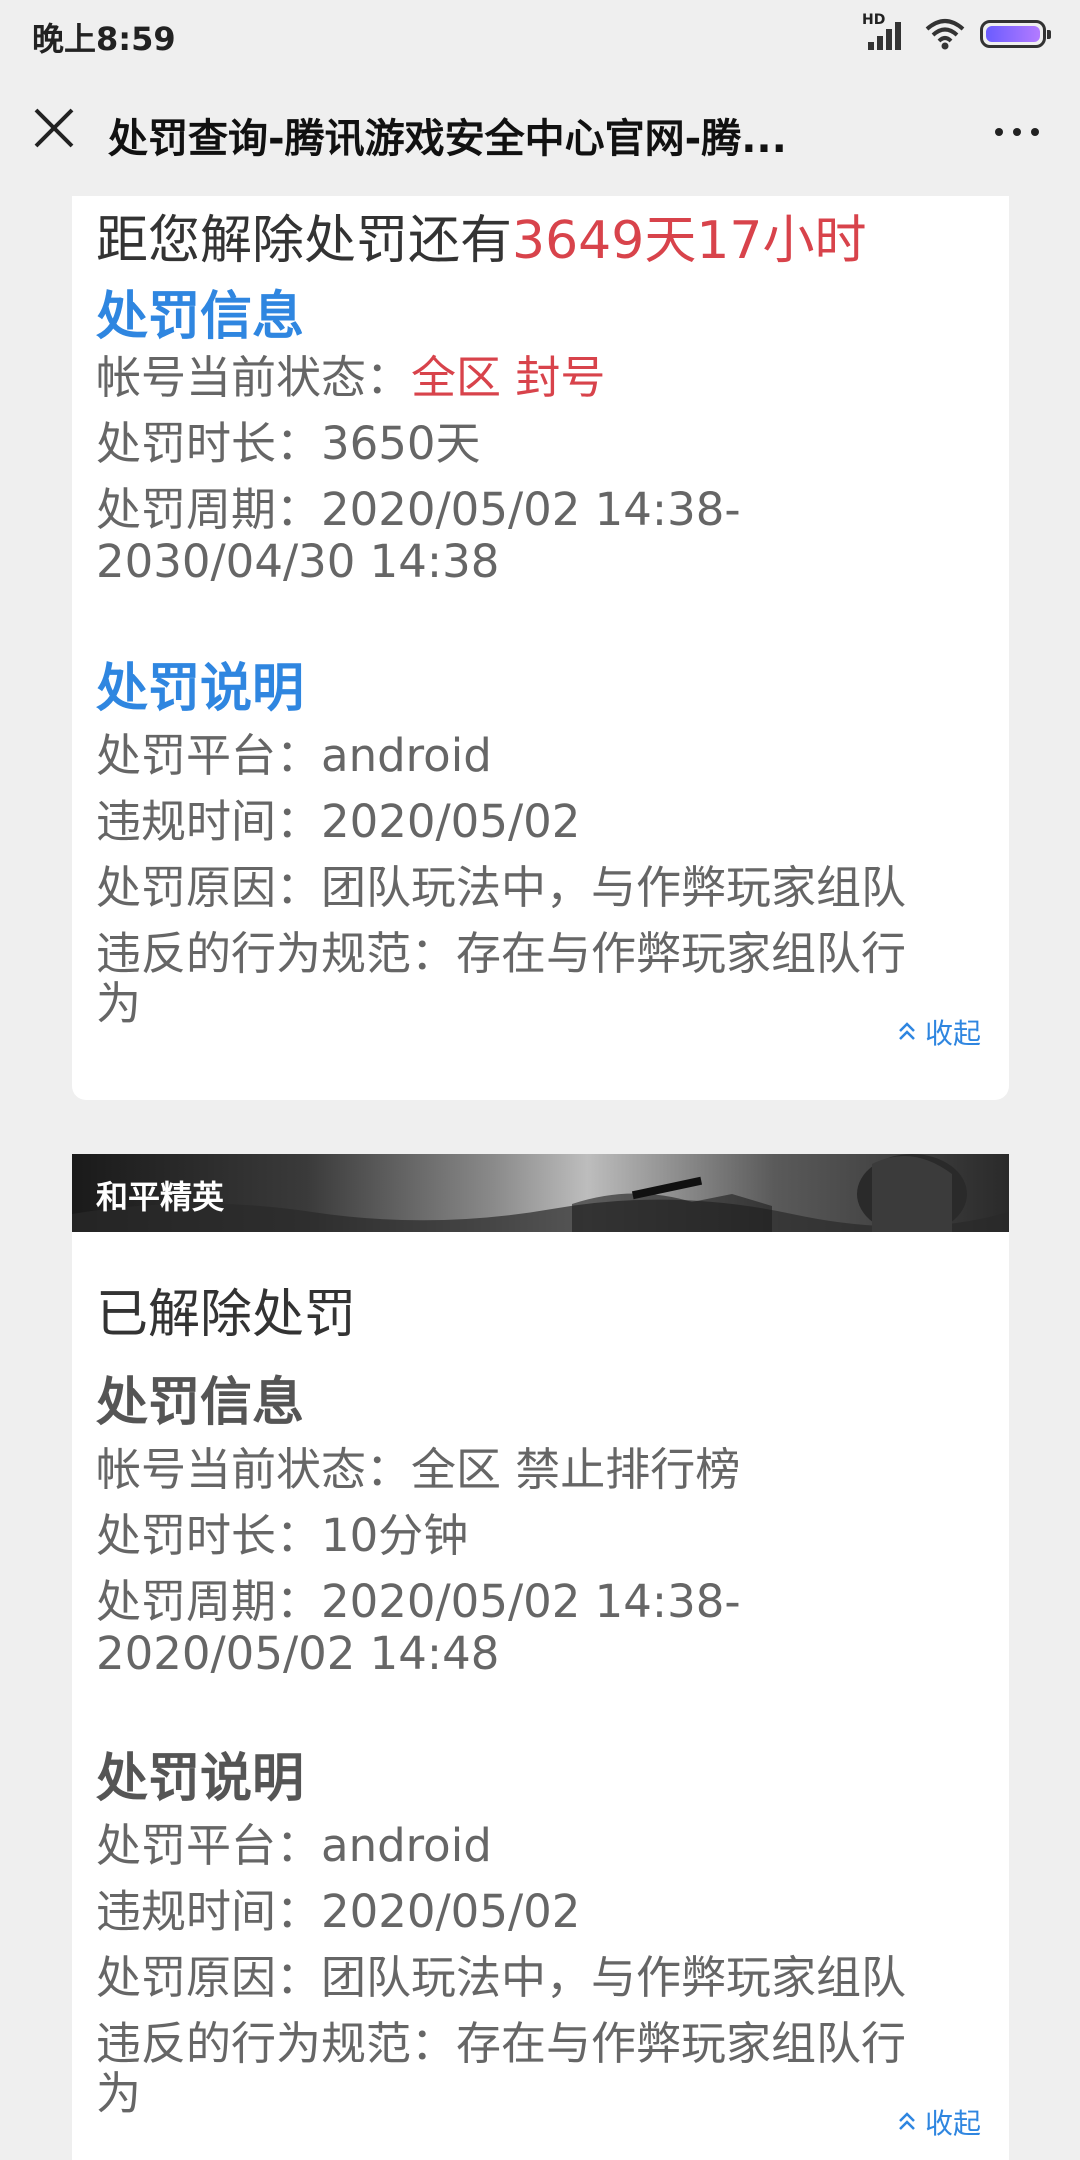 This screenshot has width=1080, height=2160. Describe the element at coordinates (351, 377) in the screenshot. I see `account-status: 帐号当前状态：全区 封号` at that location.